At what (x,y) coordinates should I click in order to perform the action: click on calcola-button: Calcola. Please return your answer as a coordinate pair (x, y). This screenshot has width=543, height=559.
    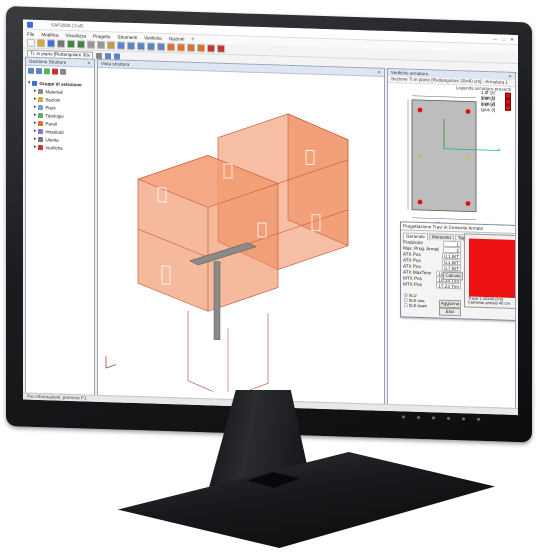
    Looking at the image, I should click on (453, 276).